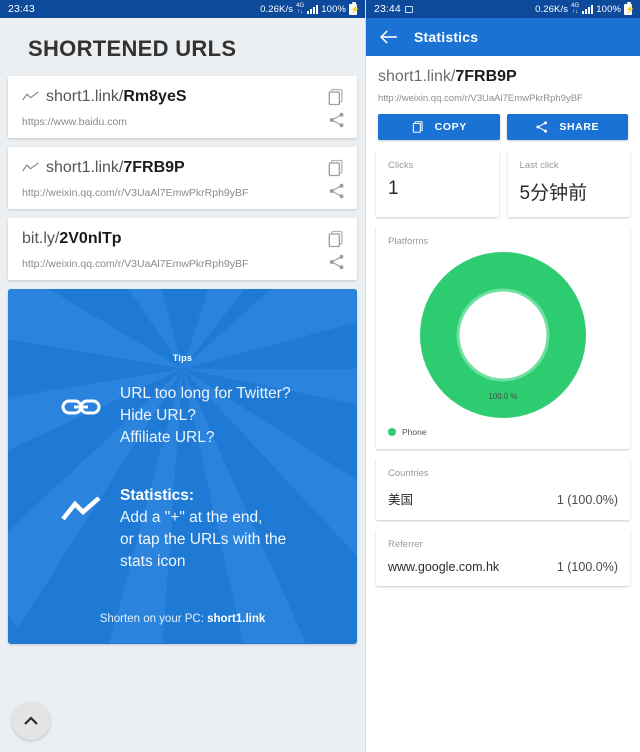  What do you see at coordinates (414, 432) in the screenshot?
I see `legend-label: Phone` at bounding box center [414, 432].